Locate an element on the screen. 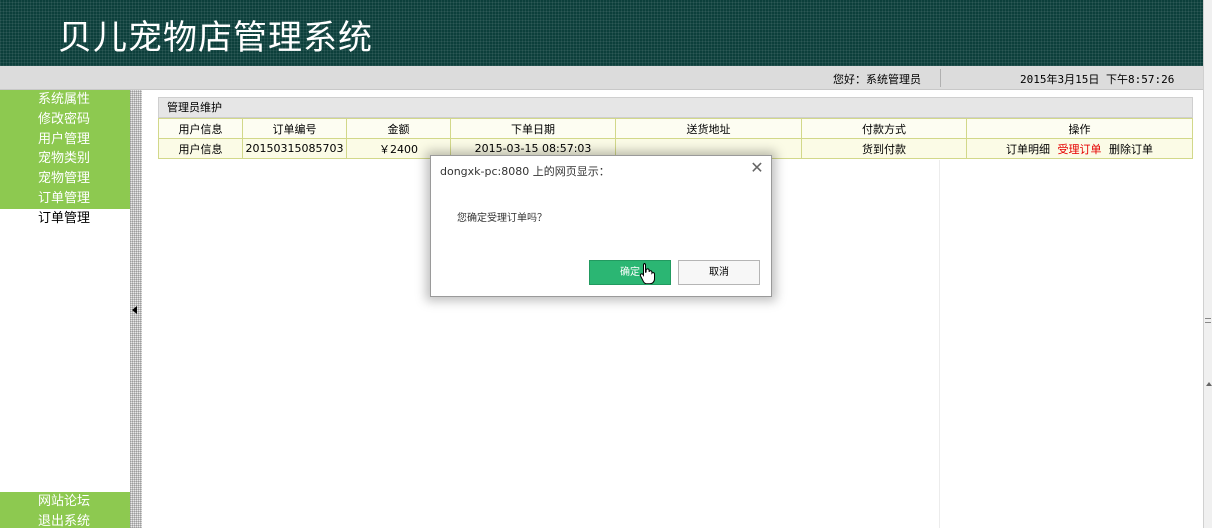 This screenshot has height=528, width=1212. column-guide-line is located at coordinates (939, 344).